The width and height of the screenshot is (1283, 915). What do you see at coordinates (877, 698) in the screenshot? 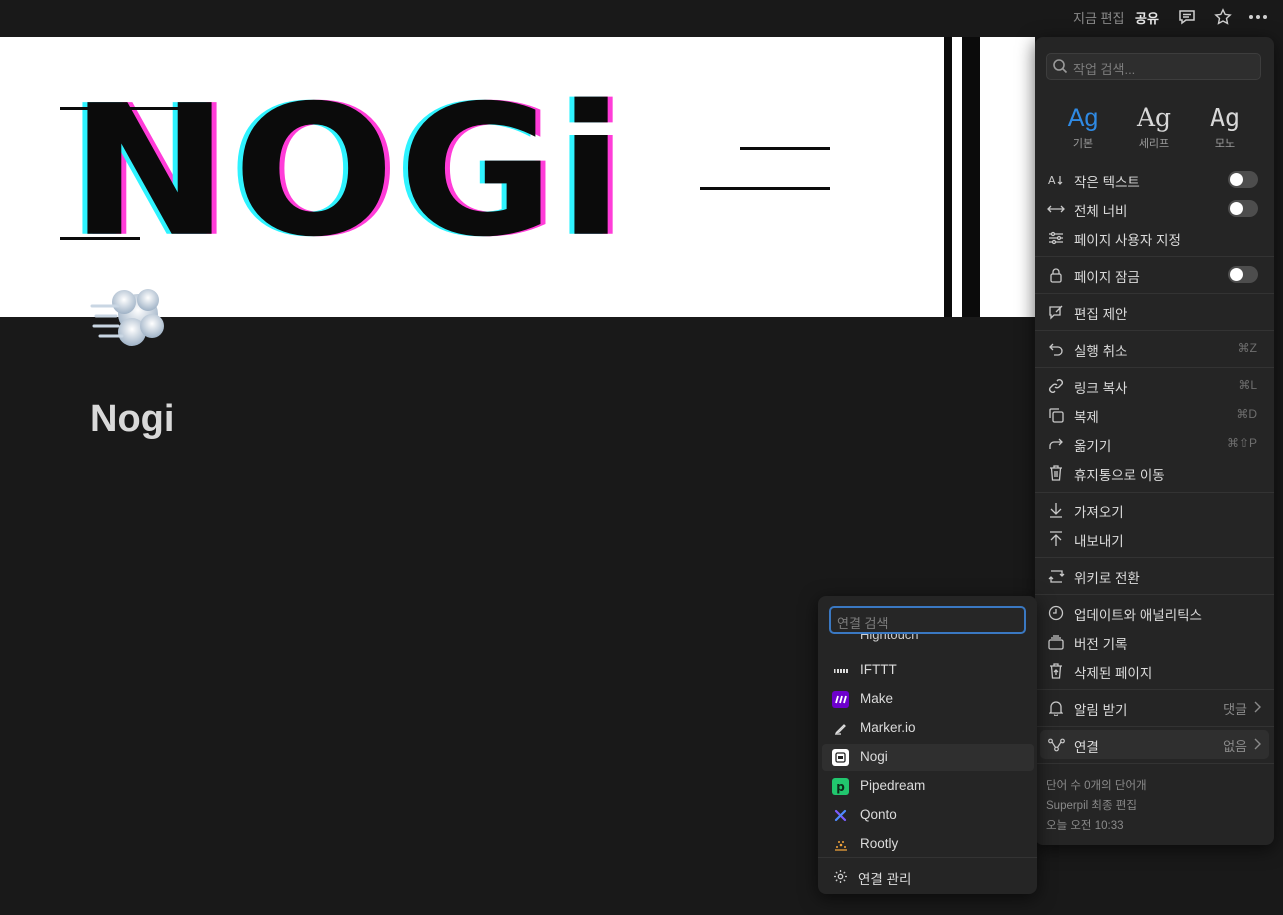
I see `connection-label: Make` at bounding box center [877, 698].